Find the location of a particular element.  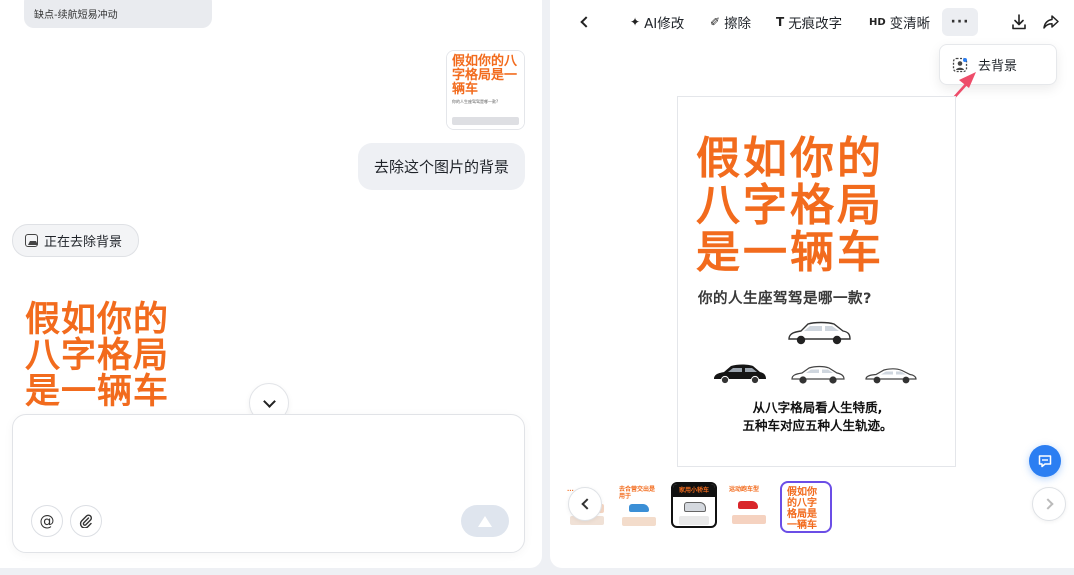

enhance-button: HD 变清晰 is located at coordinates (899, 22).